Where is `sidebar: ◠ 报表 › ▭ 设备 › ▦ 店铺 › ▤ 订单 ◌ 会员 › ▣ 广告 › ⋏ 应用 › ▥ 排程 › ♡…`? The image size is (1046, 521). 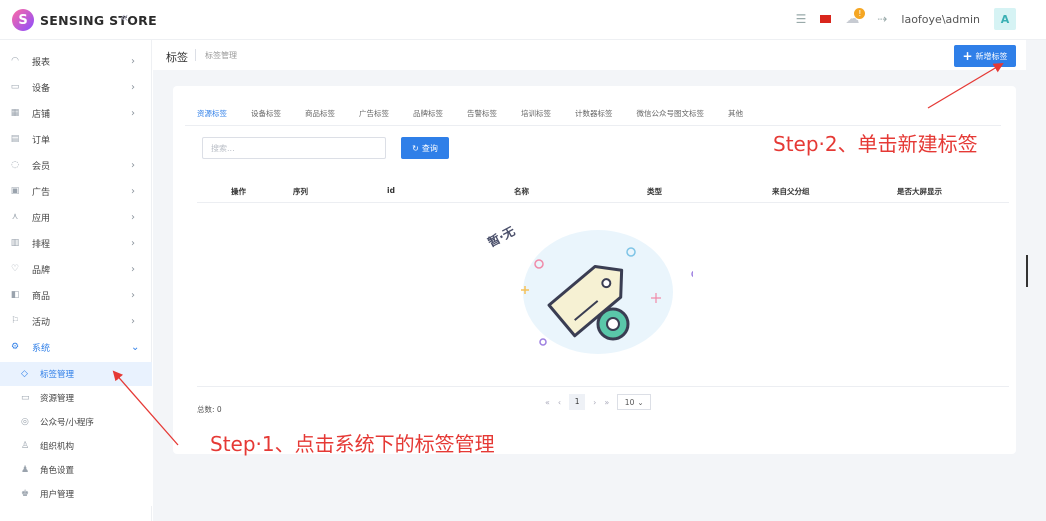
sidebar: ◠ 报表 › ▭ 设备 › ▦ 店铺 › ▤ 订单 ◌ 会员 › ▣ 广告 › ⋏ 应用 › ▥ 排程 › ♡… is located at coordinates (76, 280).